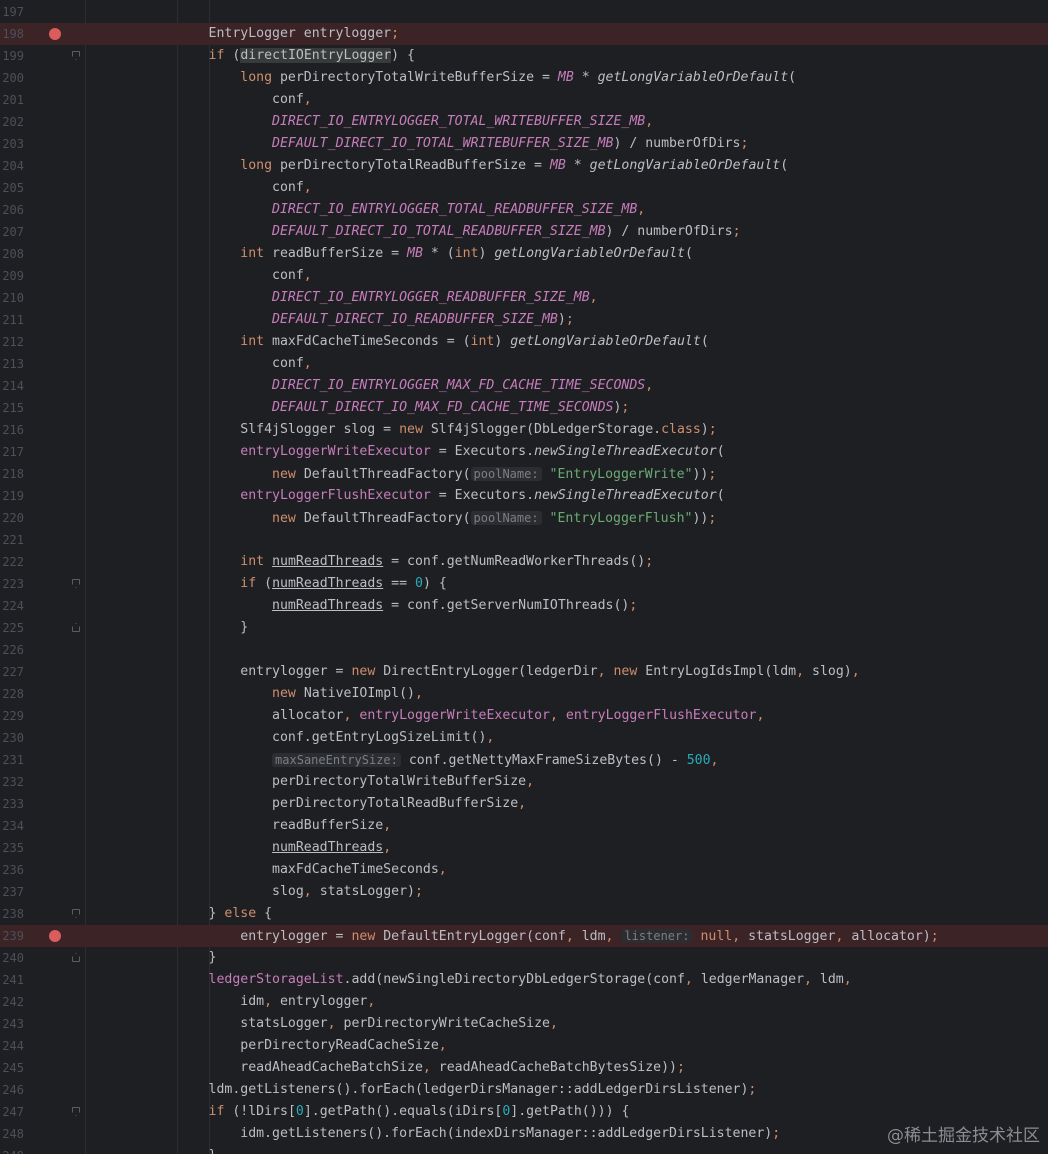 This screenshot has height=1154, width=1048. What do you see at coordinates (524, 1046) in the screenshot?
I see `code-line: 244 perDirectoryReadCacheSize,` at bounding box center [524, 1046].